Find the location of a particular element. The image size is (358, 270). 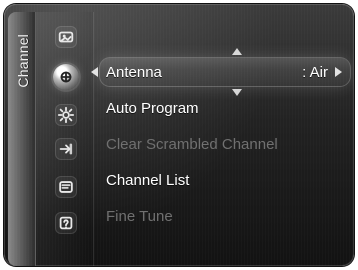

menu-item-label: Clear Scrambled Channel is located at coordinates (192, 144).